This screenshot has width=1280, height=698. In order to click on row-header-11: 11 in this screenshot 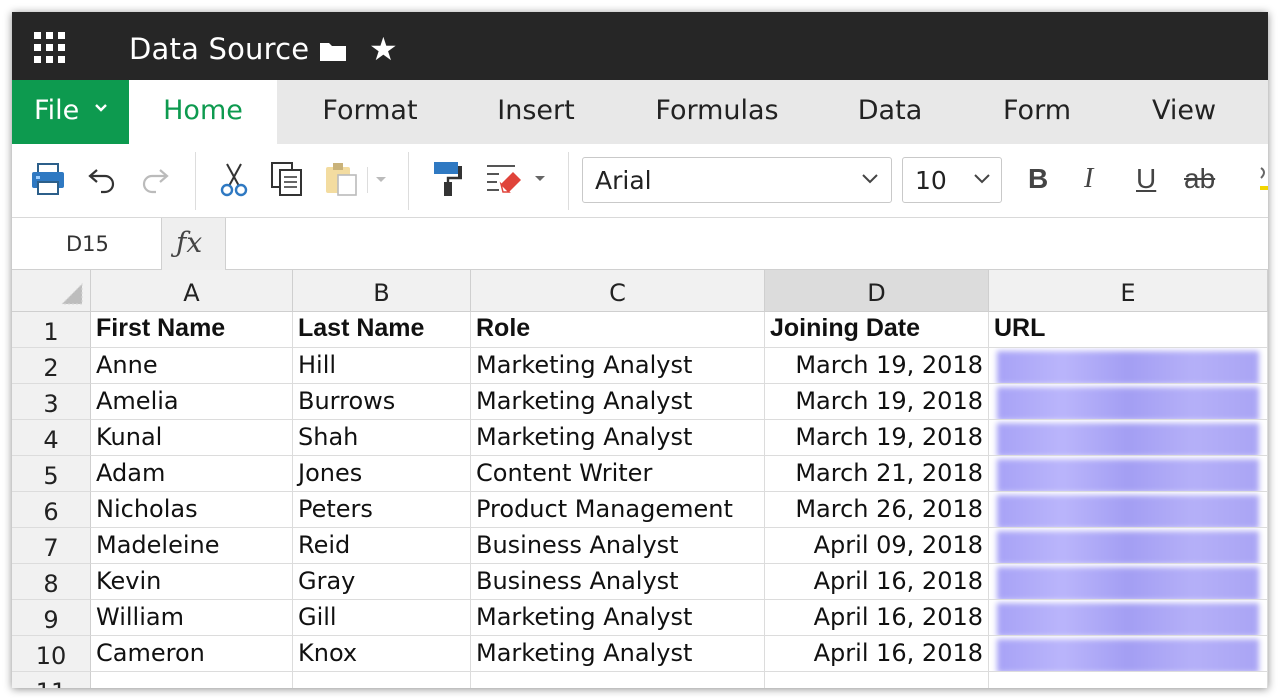, I will do `click(51, 680)`.